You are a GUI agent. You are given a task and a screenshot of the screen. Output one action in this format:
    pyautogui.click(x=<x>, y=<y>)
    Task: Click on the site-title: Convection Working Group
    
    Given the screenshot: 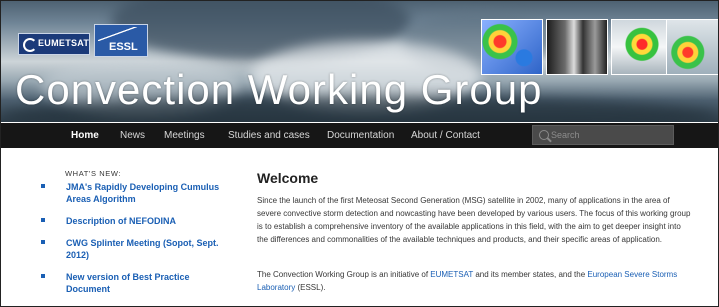 What is the action you would take?
    pyautogui.click(x=278, y=90)
    